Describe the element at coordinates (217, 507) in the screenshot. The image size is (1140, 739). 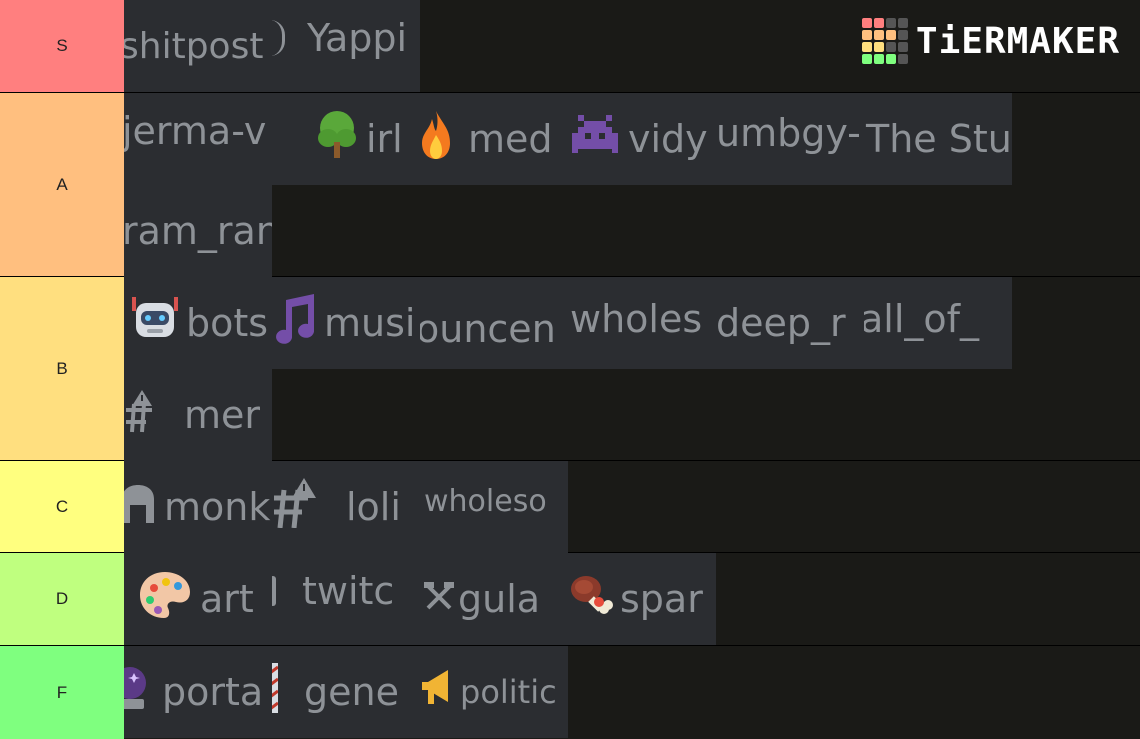
I see `item-label: monk` at that location.